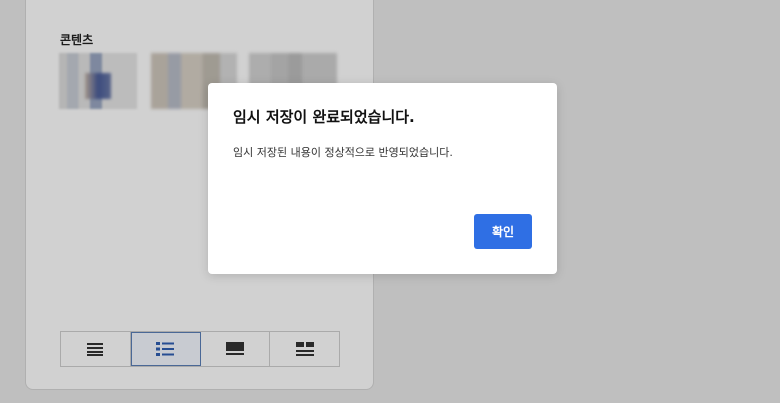  What do you see at coordinates (503, 231) in the screenshot?
I see `confirm-button: 확인` at bounding box center [503, 231].